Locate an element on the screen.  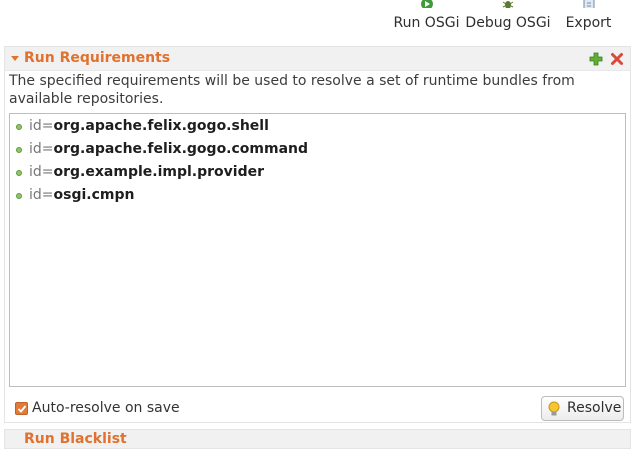
item-value: org.apache.felix.gogo.command is located at coordinates (181, 149).